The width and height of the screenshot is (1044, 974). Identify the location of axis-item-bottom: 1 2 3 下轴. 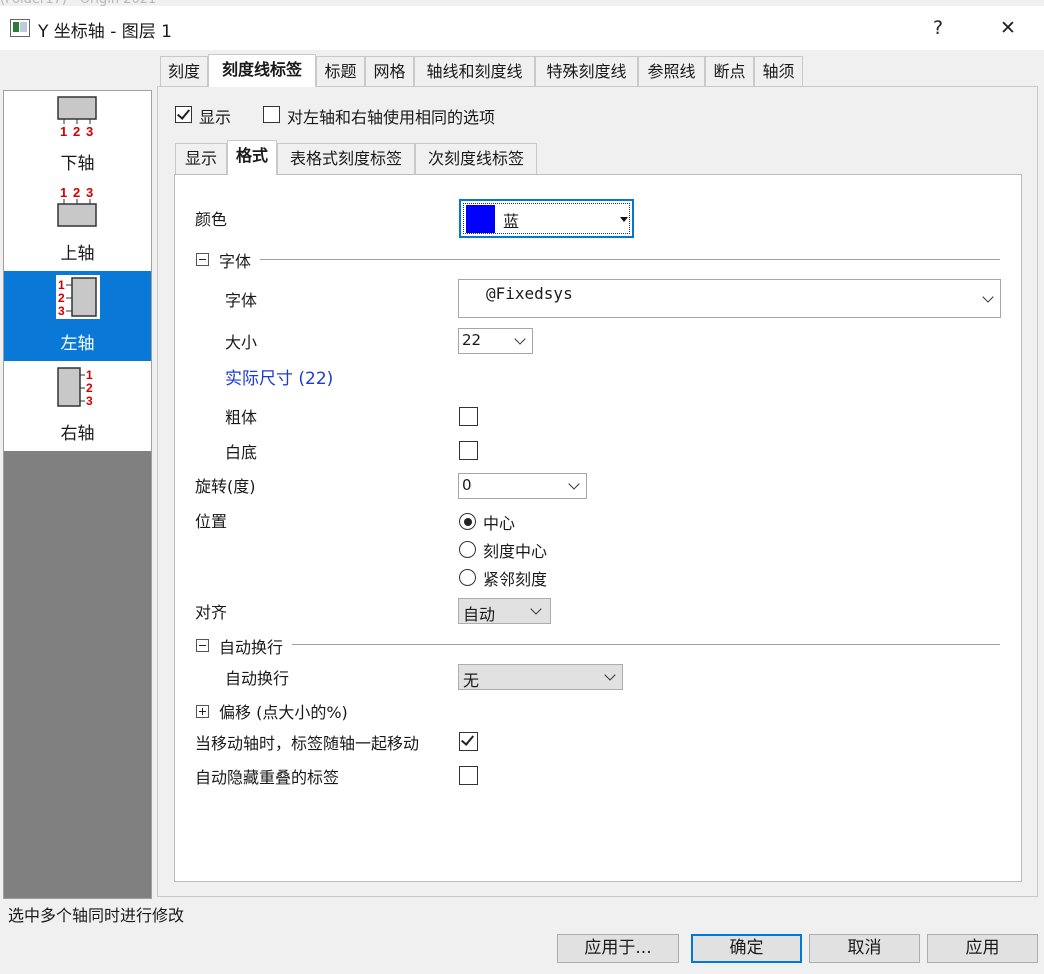
(77, 136).